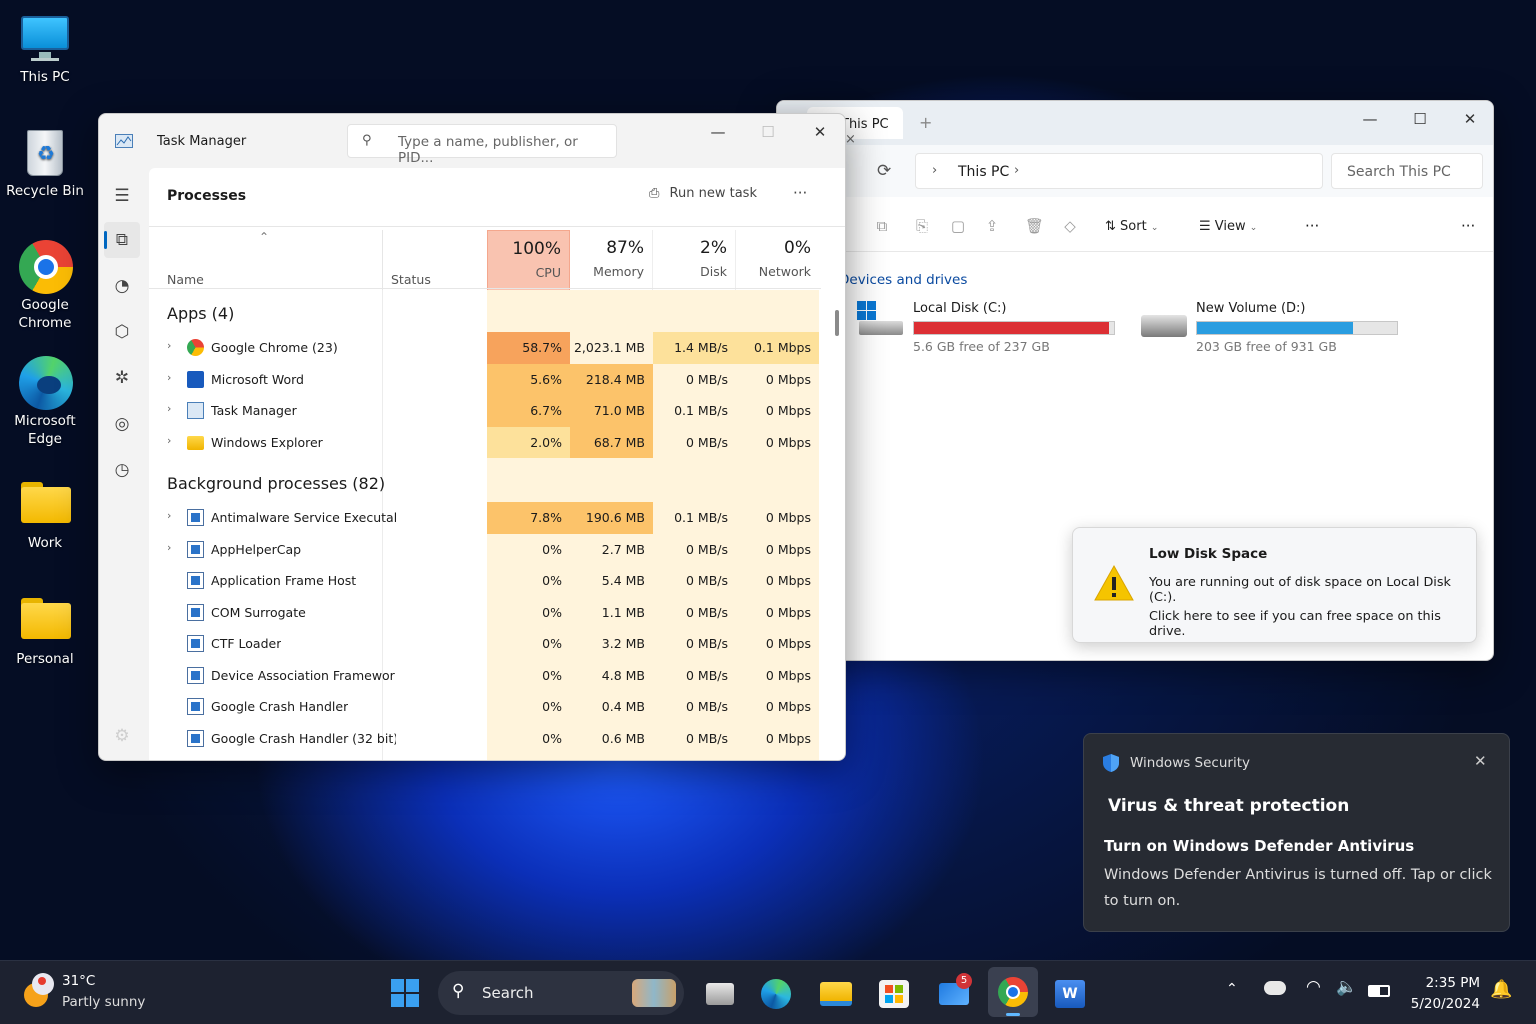 This screenshot has height=1024, width=1536. What do you see at coordinates (1034, 226) in the screenshot?
I see `delete-icon: 🗑` at bounding box center [1034, 226].